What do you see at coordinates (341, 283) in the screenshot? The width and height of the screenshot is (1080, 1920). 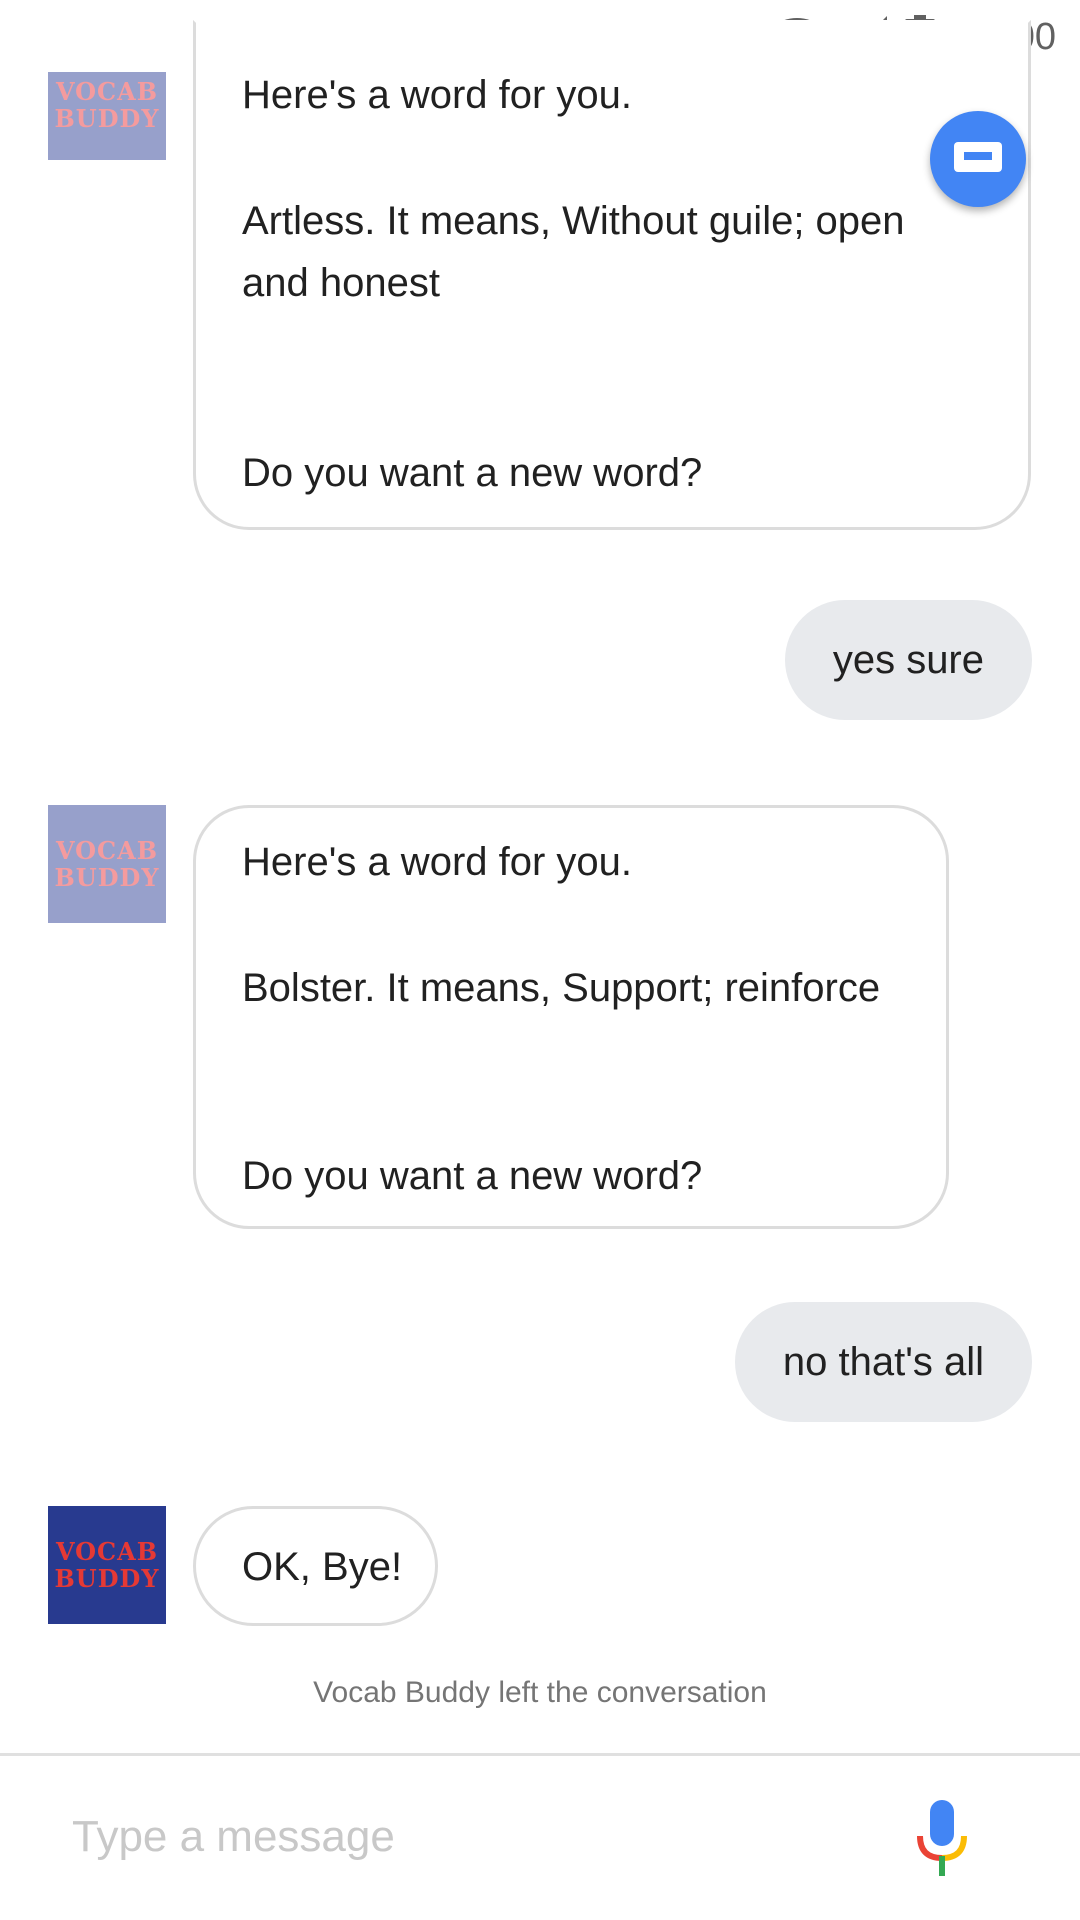 I see `message-line: and honest` at bounding box center [341, 283].